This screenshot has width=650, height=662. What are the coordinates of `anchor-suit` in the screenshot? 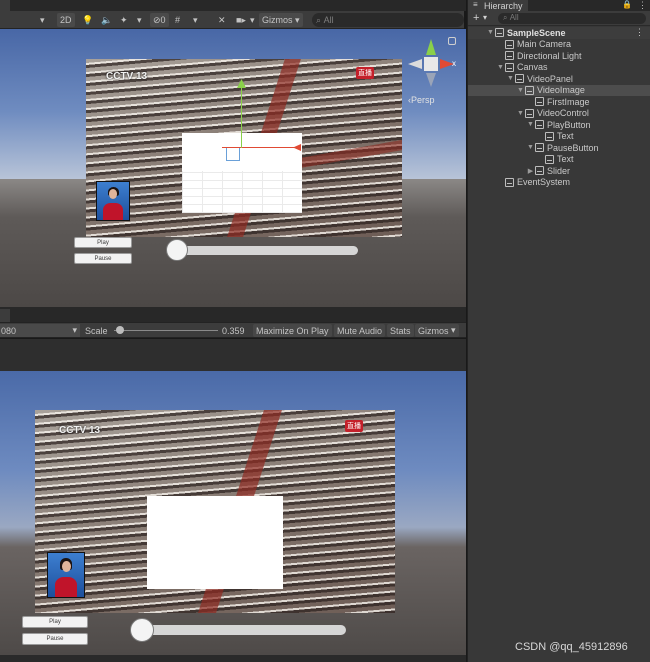 It's located at (113, 211).